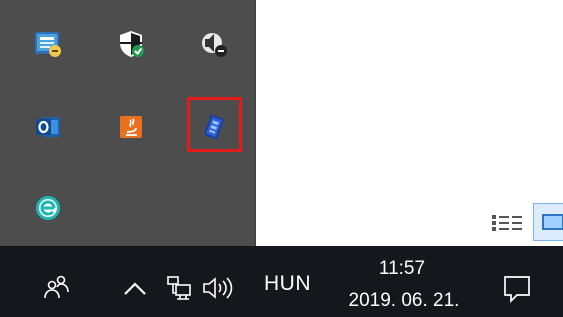  Describe the element at coordinates (548, 222) in the screenshot. I see `large-icons-view-button` at that location.